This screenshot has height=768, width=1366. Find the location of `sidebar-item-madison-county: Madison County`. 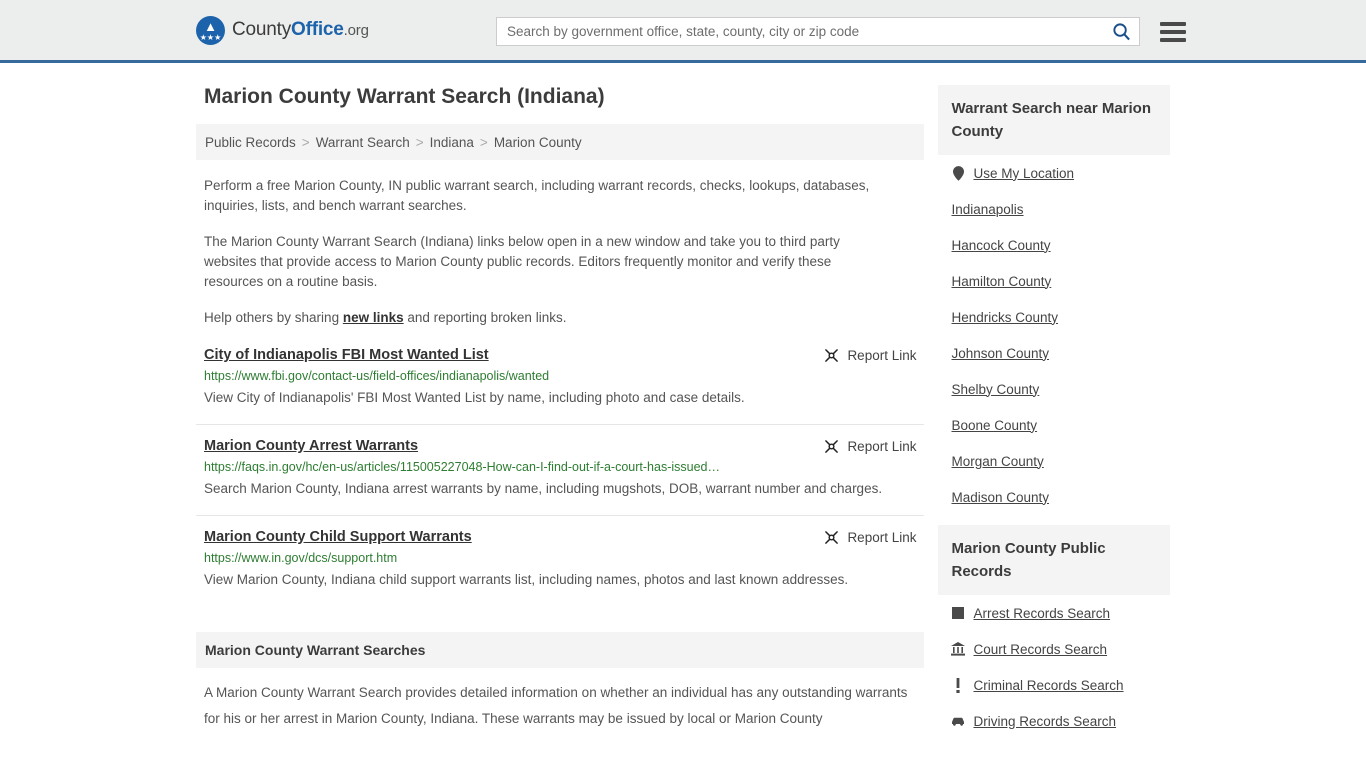

sidebar-item-madison-county: Madison County is located at coordinates (1054, 497).